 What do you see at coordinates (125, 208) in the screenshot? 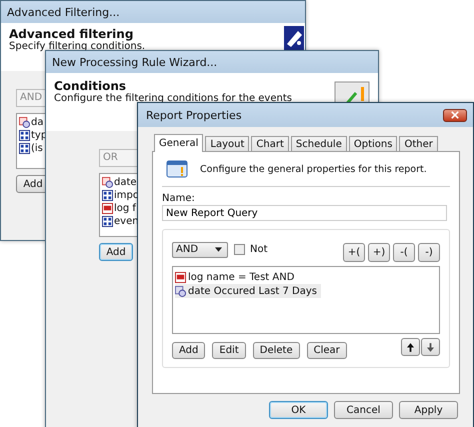
I see `condition-text: log f` at bounding box center [125, 208].